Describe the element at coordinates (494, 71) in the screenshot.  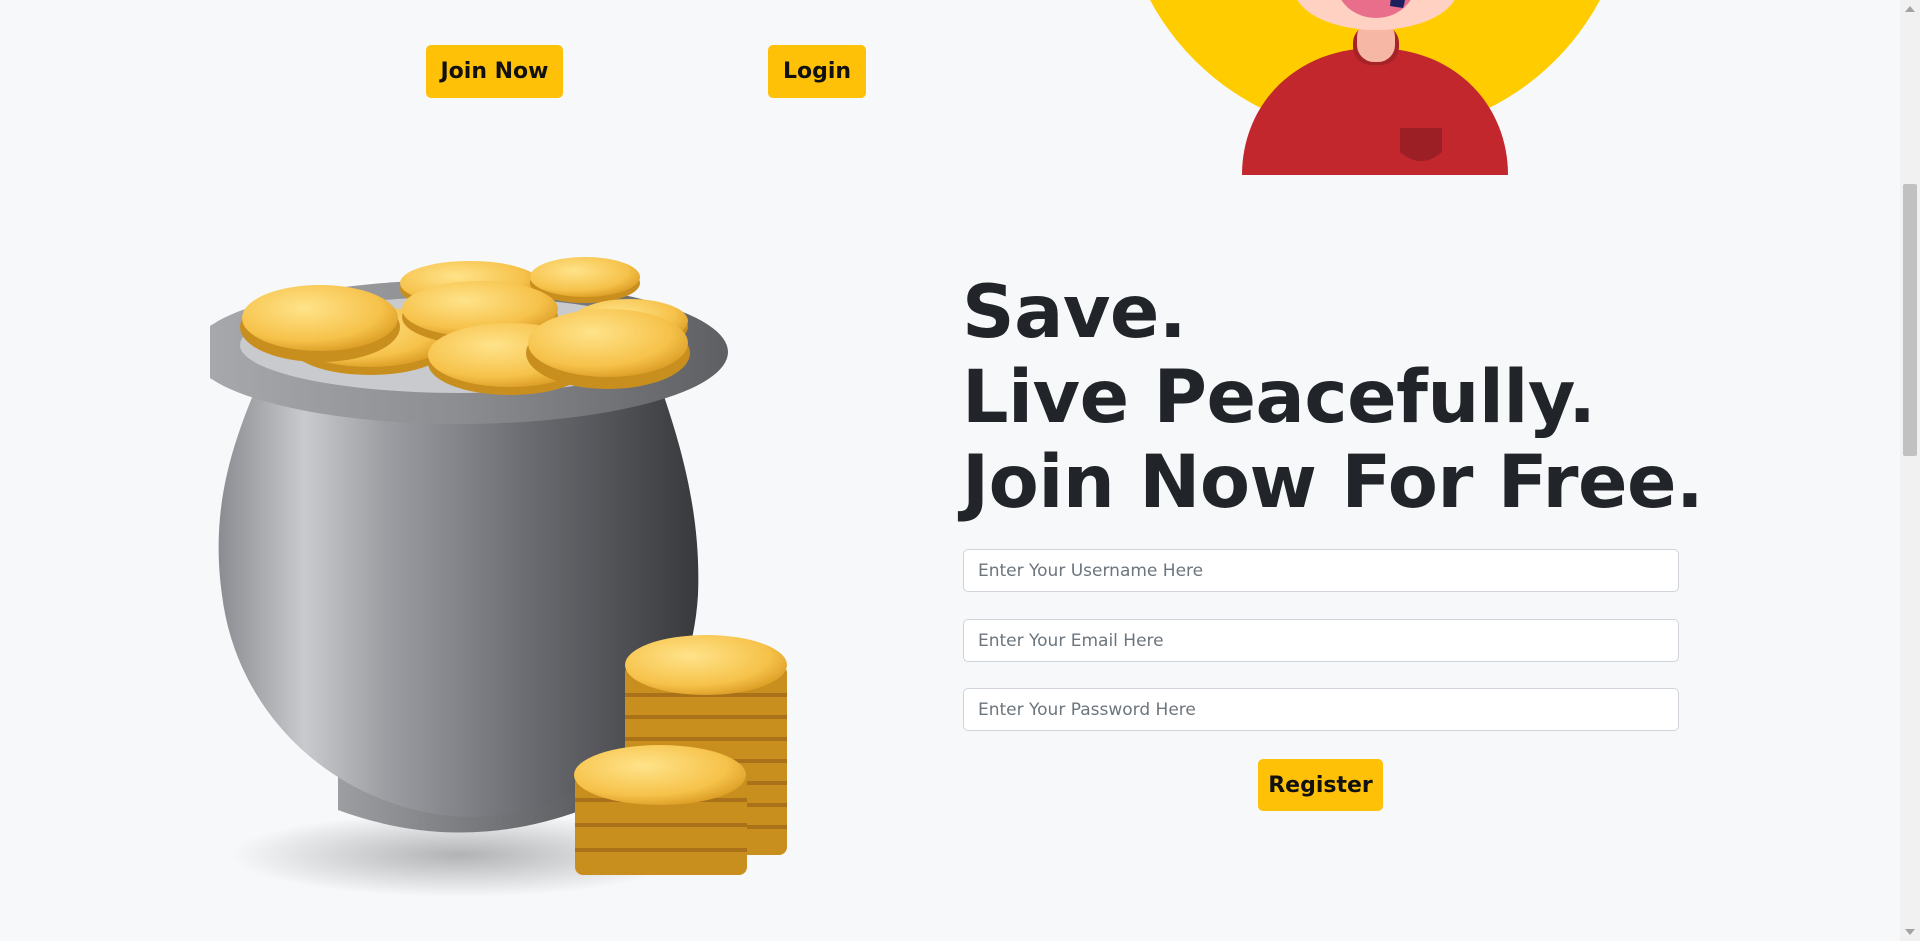
I see `join-now-button: Join Now` at that location.